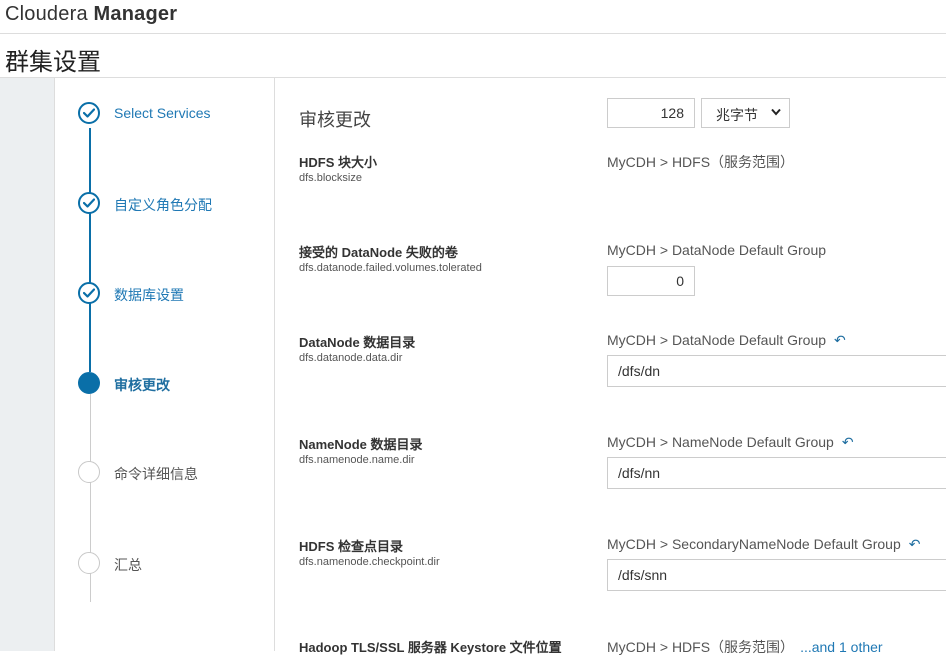 The image size is (946, 657). What do you see at coordinates (142, 385) in the screenshot?
I see `step-label: 审核更改` at bounding box center [142, 385].